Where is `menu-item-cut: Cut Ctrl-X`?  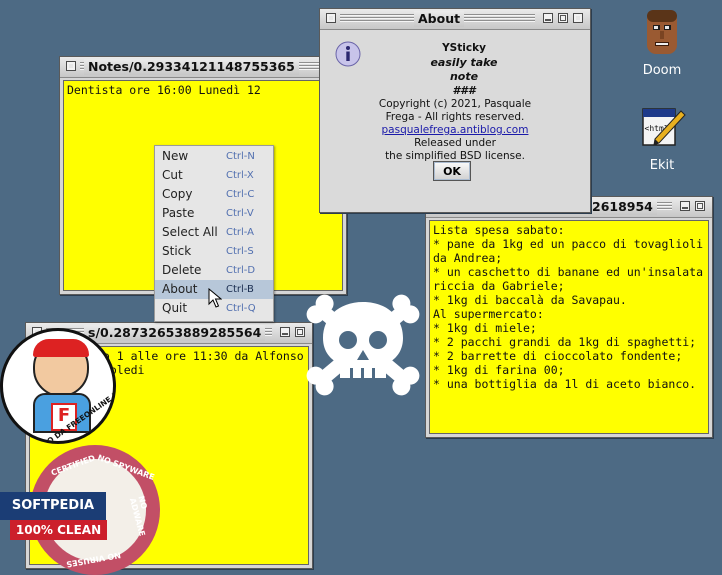 menu-item-cut: Cut Ctrl-X is located at coordinates (214, 175).